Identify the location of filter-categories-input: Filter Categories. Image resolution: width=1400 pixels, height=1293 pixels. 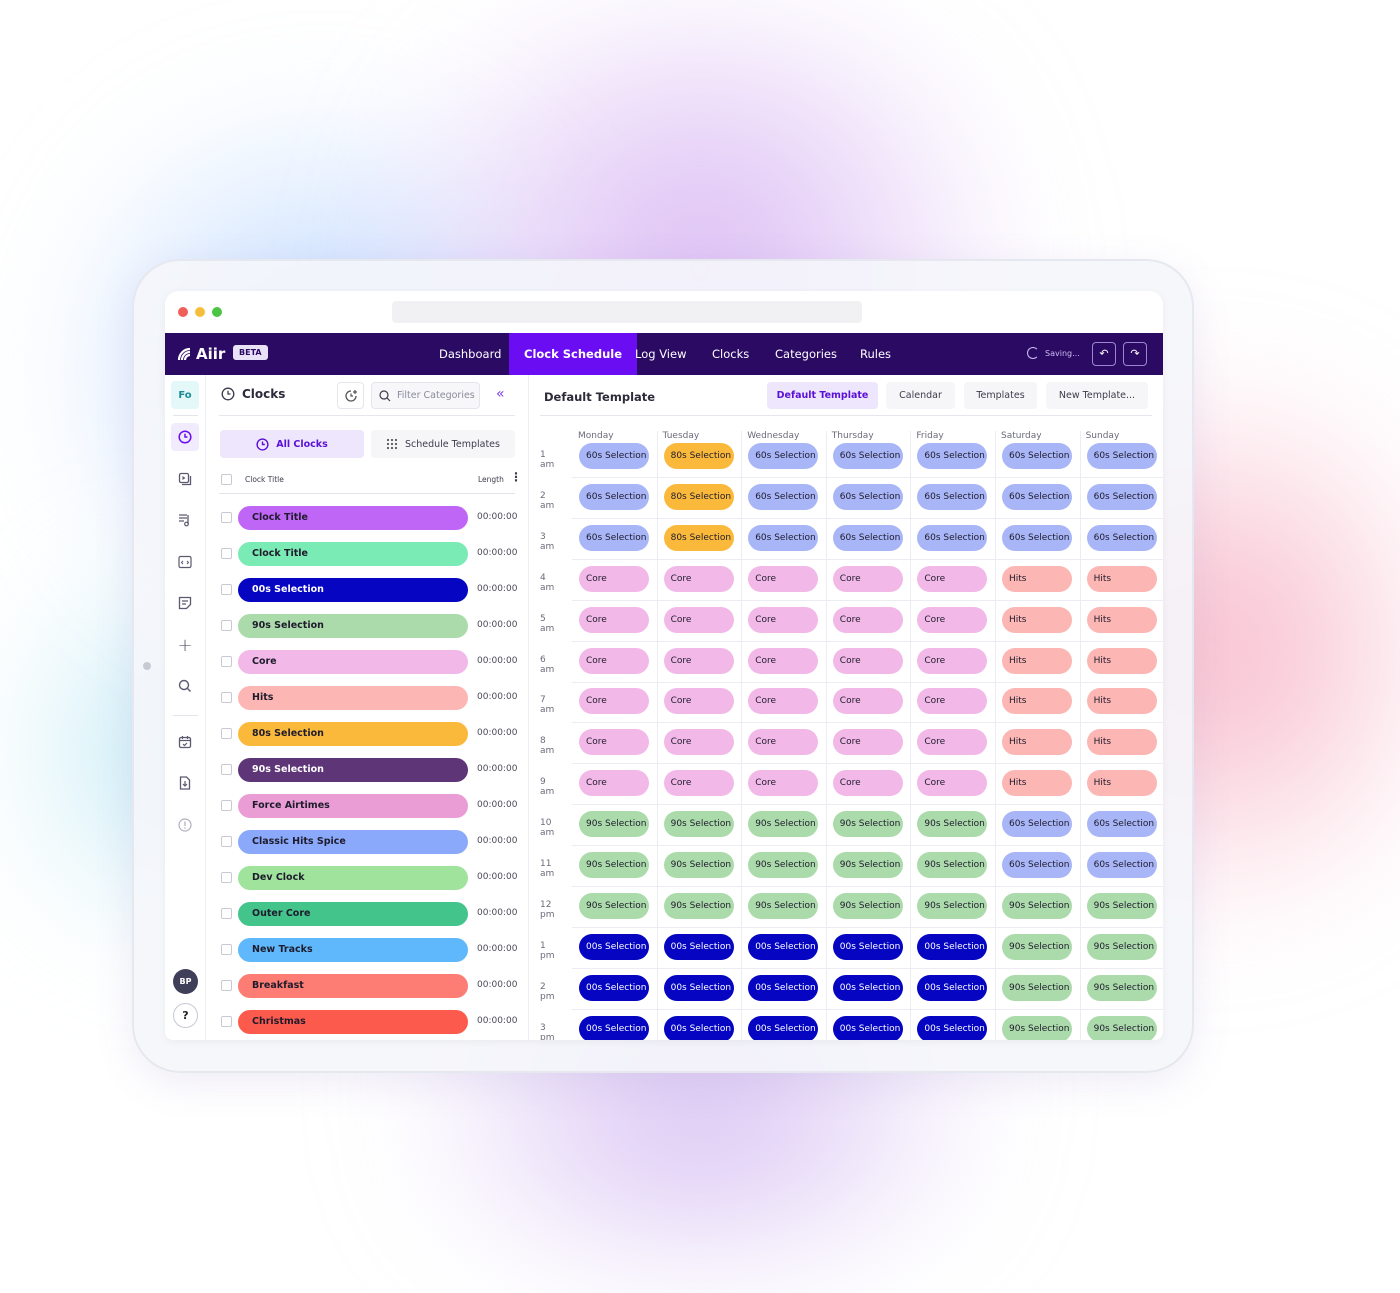
(425, 395).